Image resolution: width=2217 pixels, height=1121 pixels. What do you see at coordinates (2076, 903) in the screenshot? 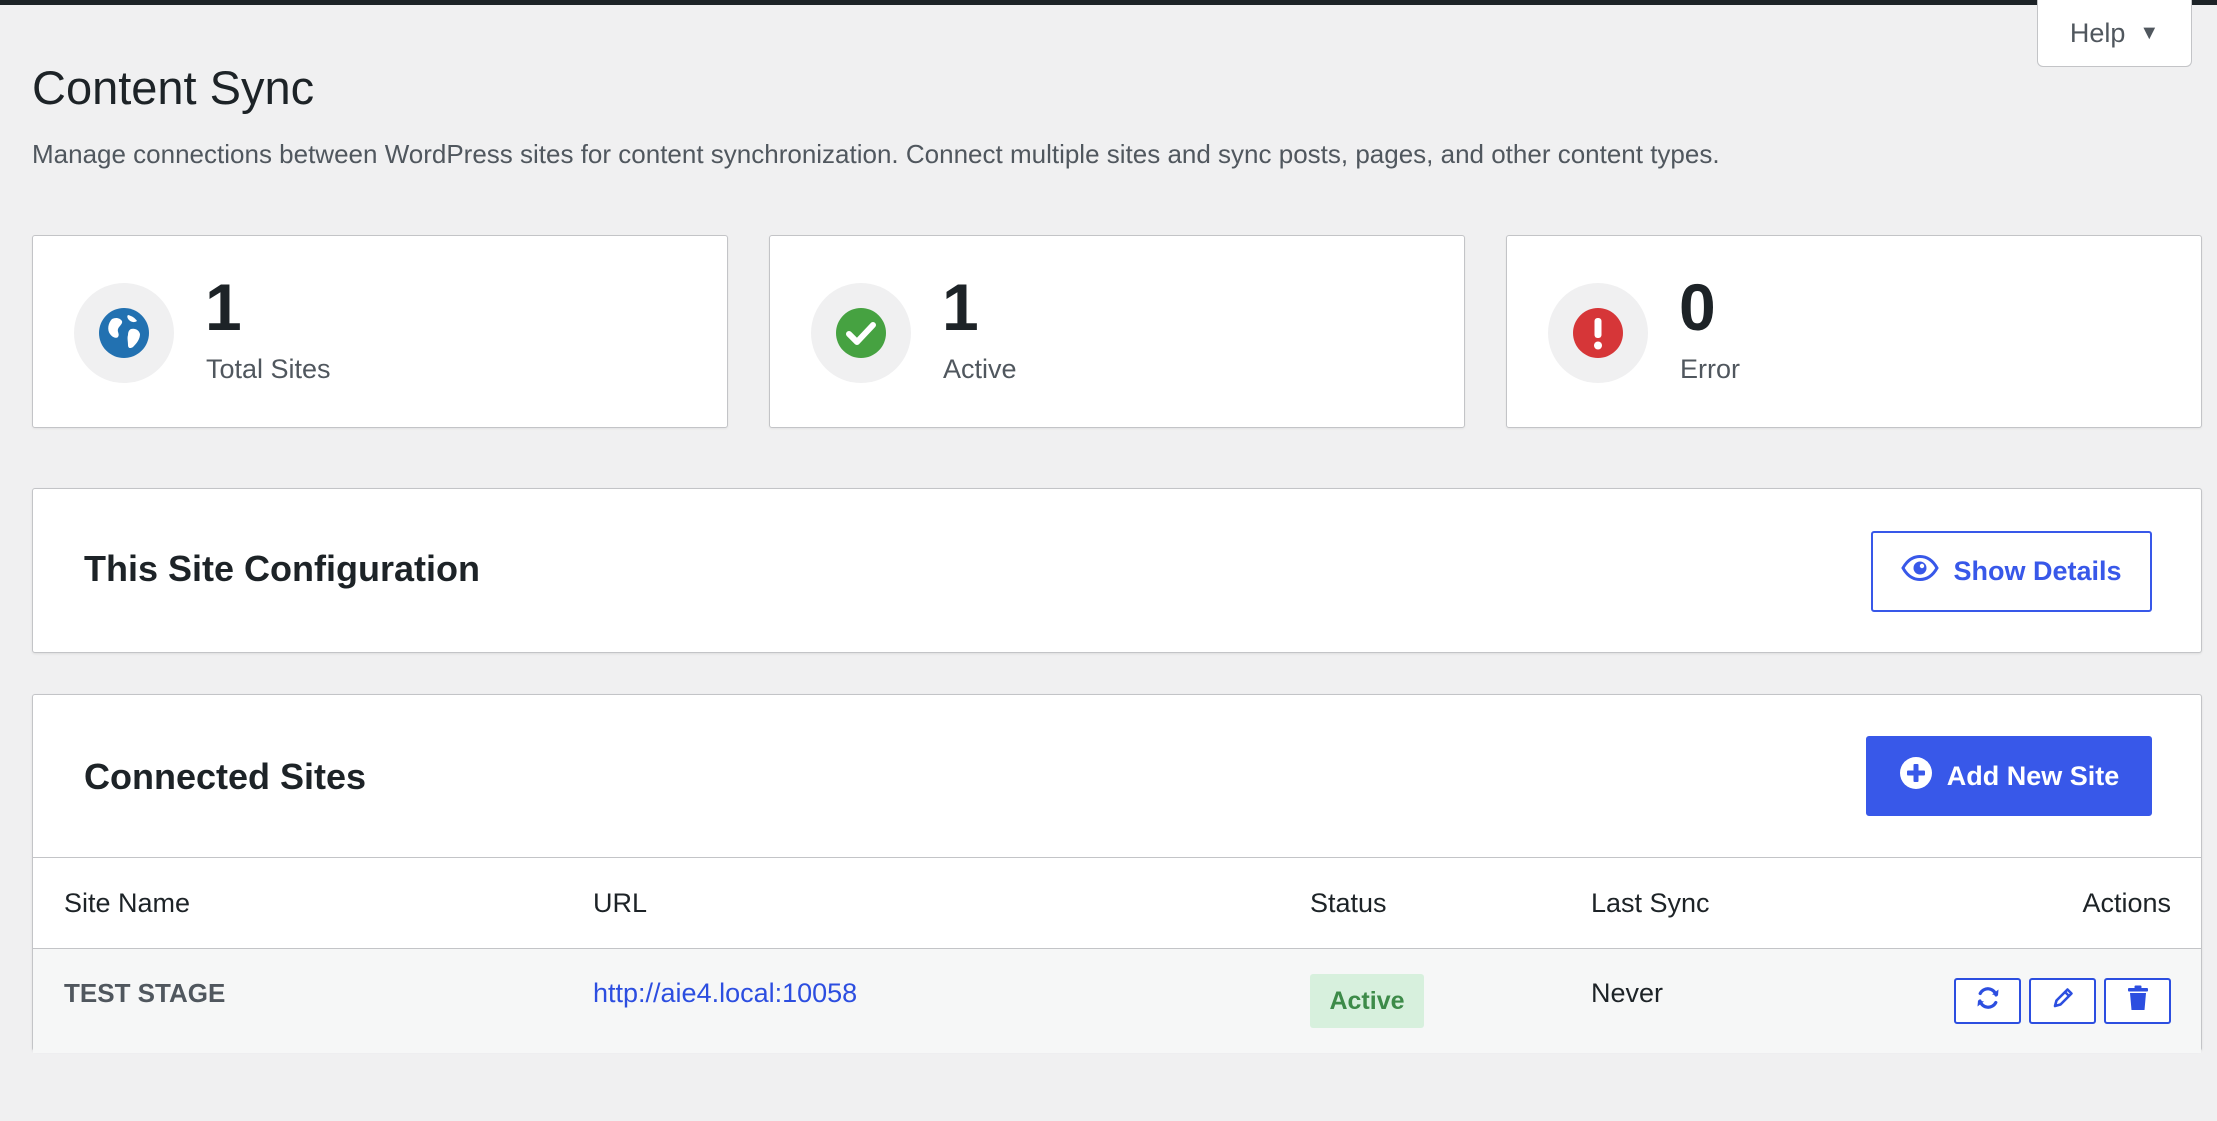
I see `column-header-actions: Actions` at bounding box center [2076, 903].